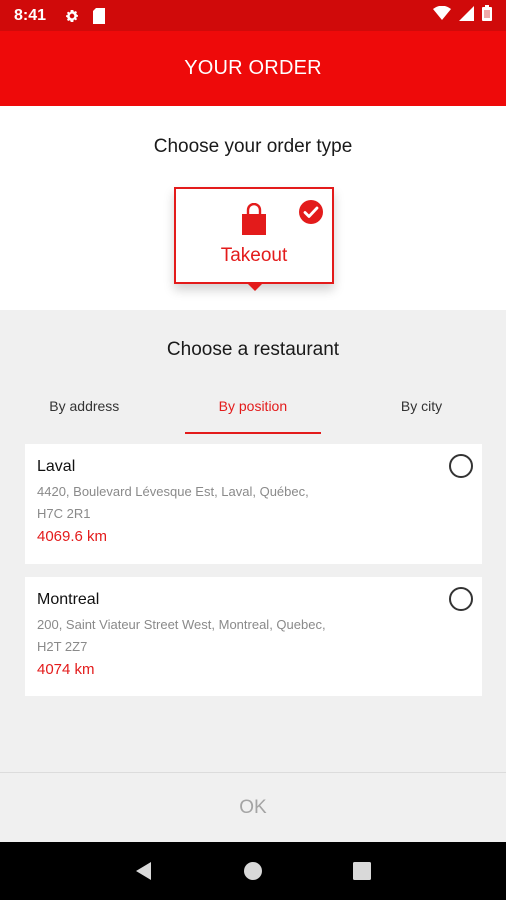 The height and width of the screenshot is (900, 506). I want to click on status-time: 8:41, so click(30, 15).